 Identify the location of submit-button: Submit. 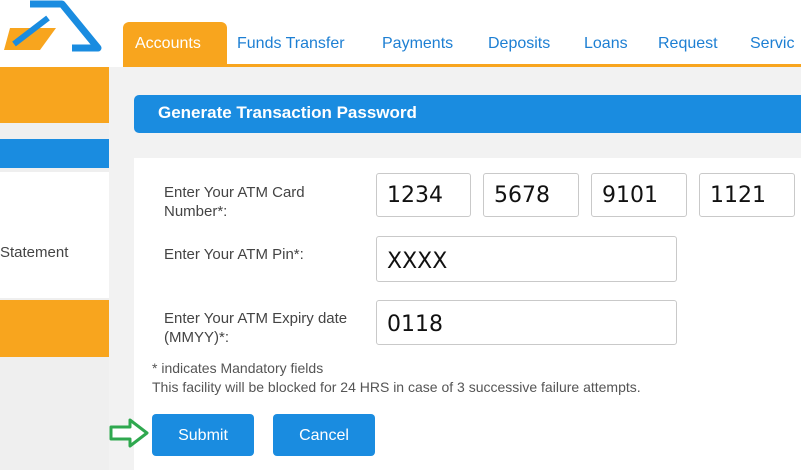
(203, 435).